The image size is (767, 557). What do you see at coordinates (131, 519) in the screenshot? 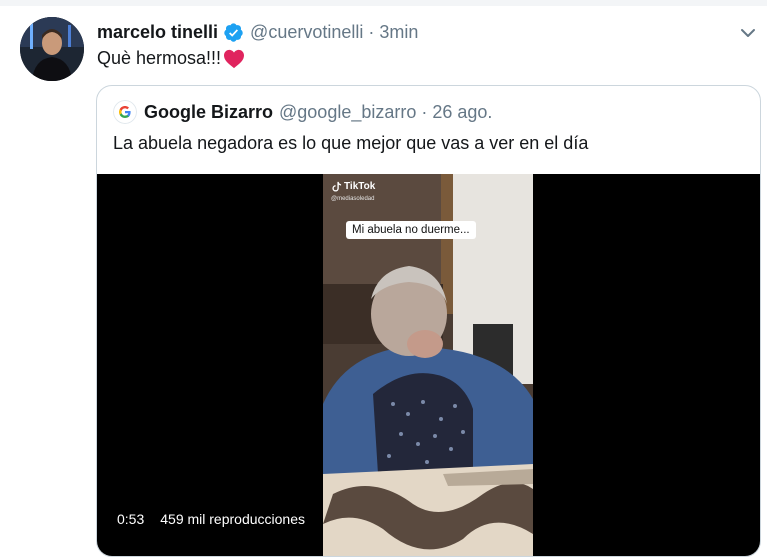
I see `video-duration: 0:53` at bounding box center [131, 519].